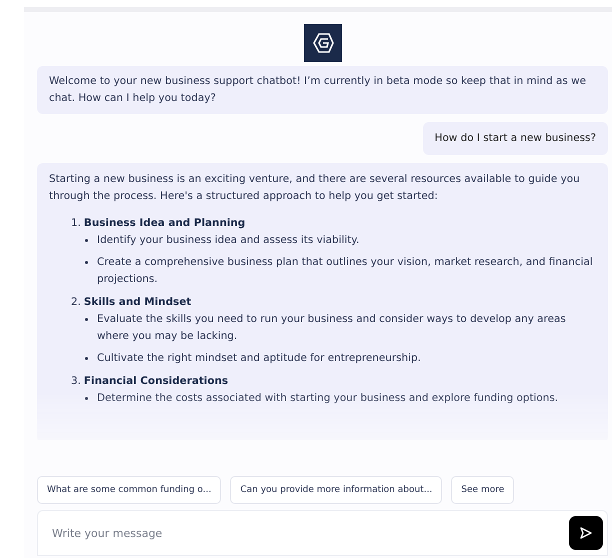 The height and width of the screenshot is (558, 612). I want to click on send-icon, so click(586, 533).